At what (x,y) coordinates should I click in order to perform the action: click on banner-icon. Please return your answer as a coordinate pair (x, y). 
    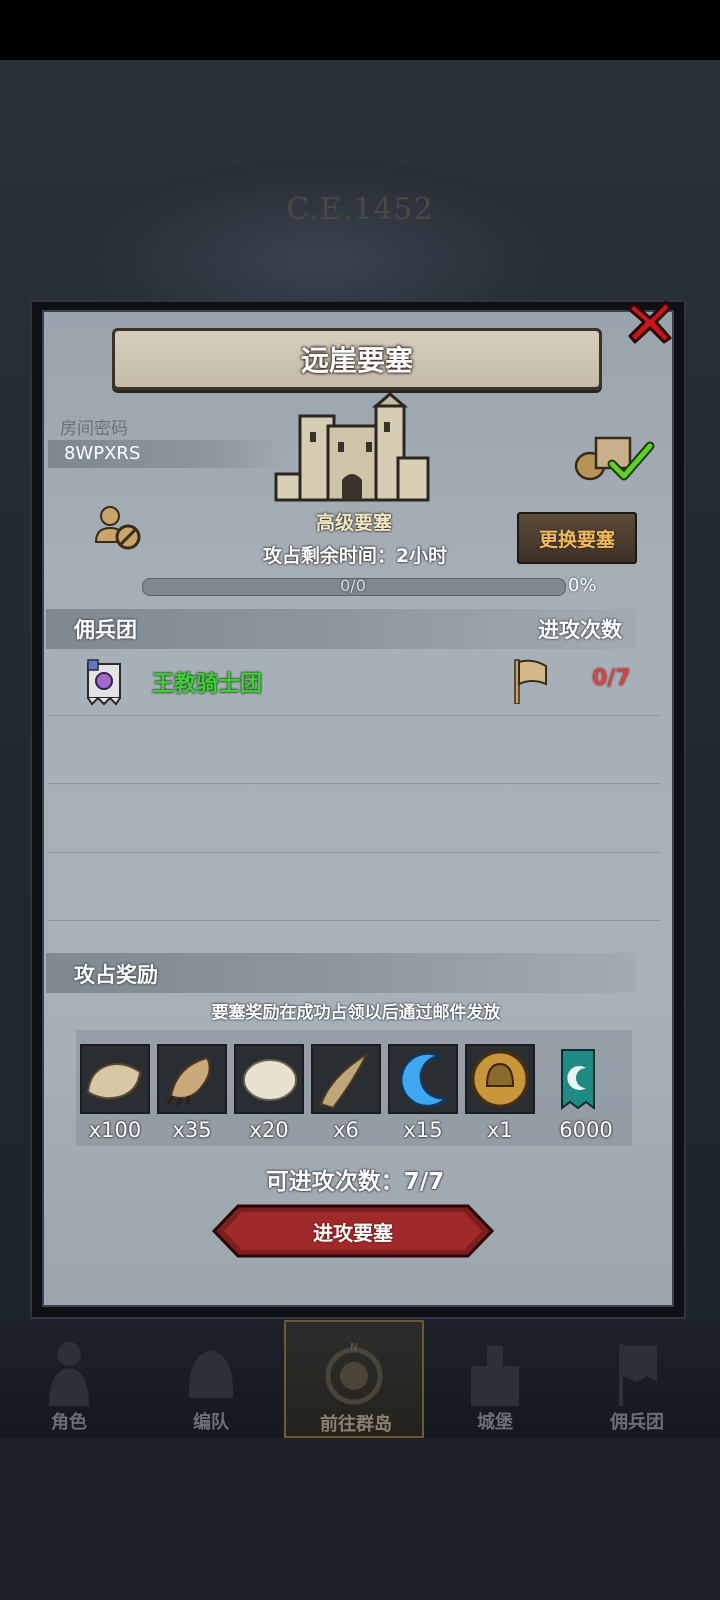
    Looking at the image, I should click on (638, 1375).